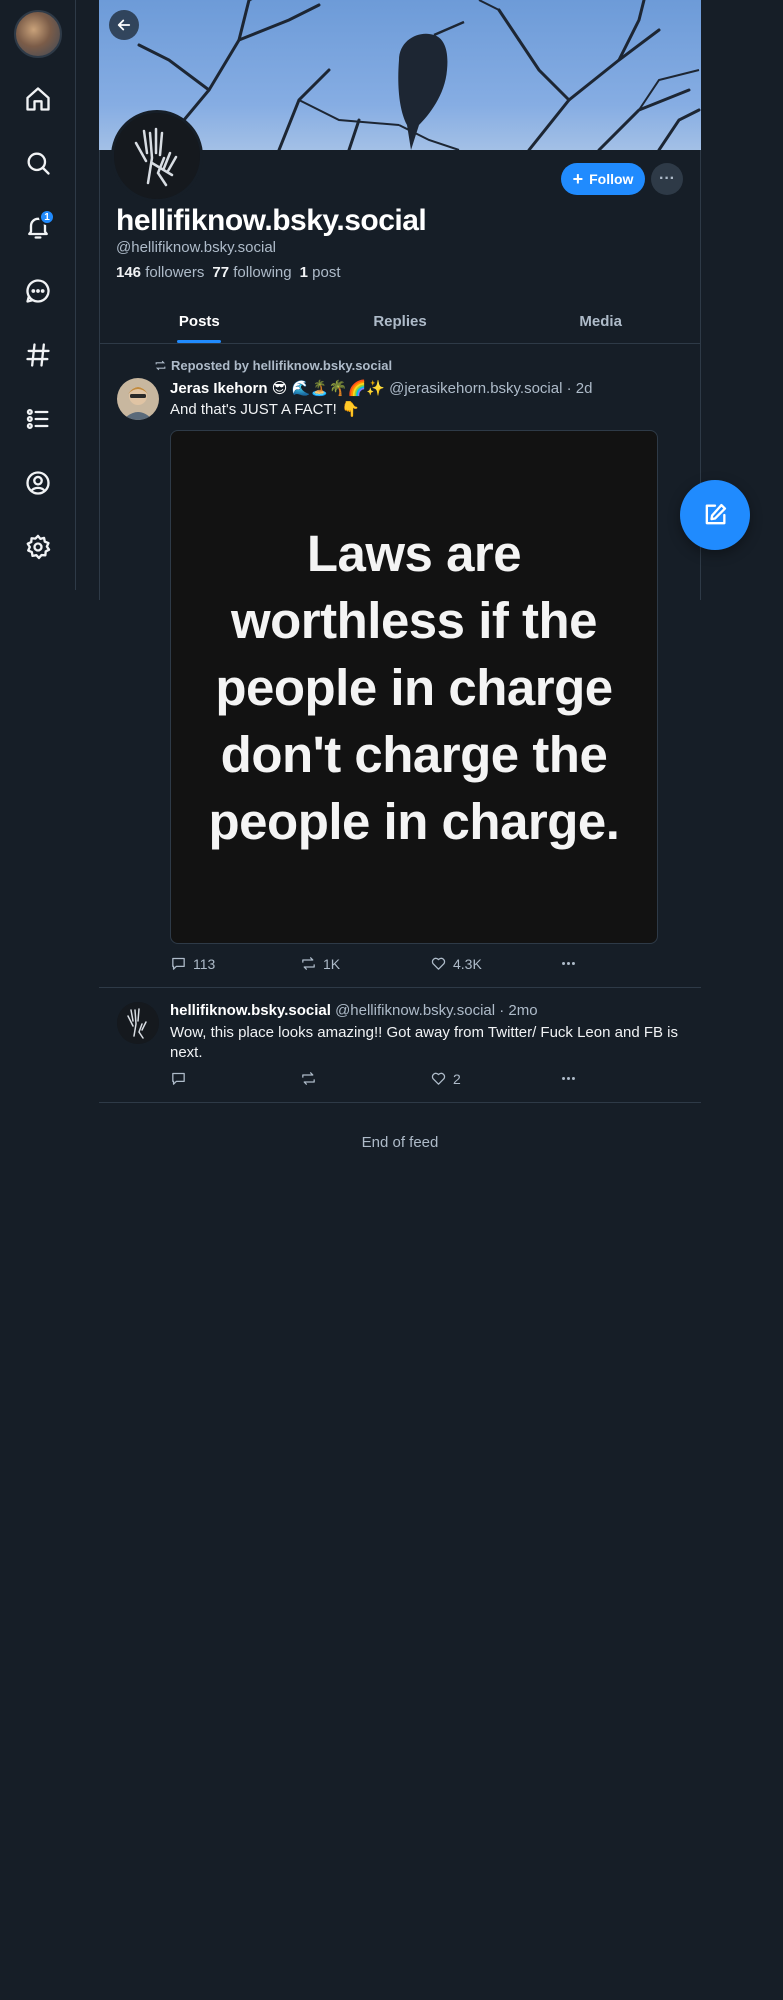  Describe the element at coordinates (38, 291) in the screenshot. I see `chat-icon` at that location.